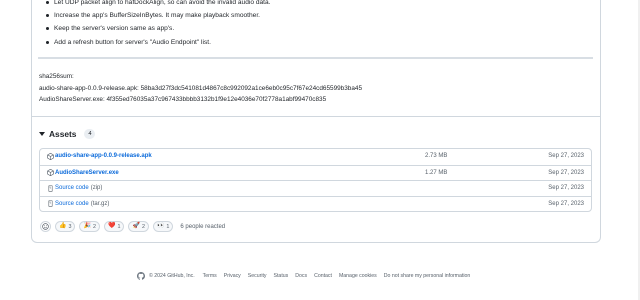 This screenshot has width=640, height=300. I want to click on thumbs-up-icon: 👍, so click(63, 226).